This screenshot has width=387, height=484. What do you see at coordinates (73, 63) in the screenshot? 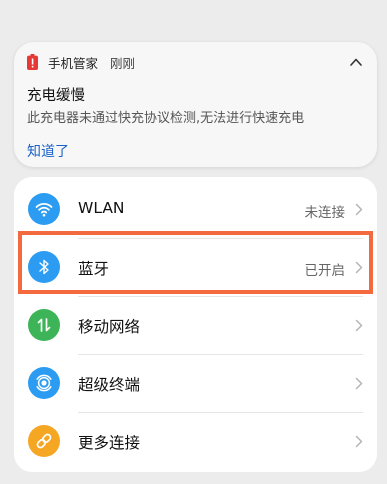
I see `notification-app-name: 手机管家` at bounding box center [73, 63].